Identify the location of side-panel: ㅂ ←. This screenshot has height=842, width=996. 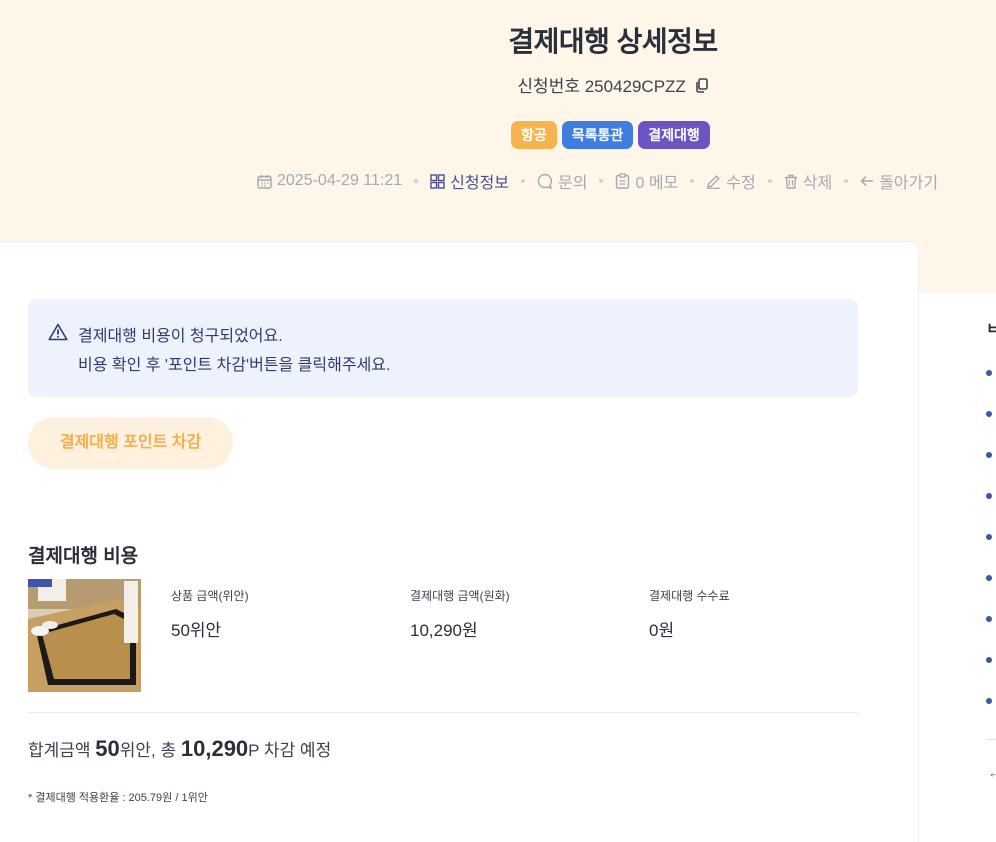
(957, 561).